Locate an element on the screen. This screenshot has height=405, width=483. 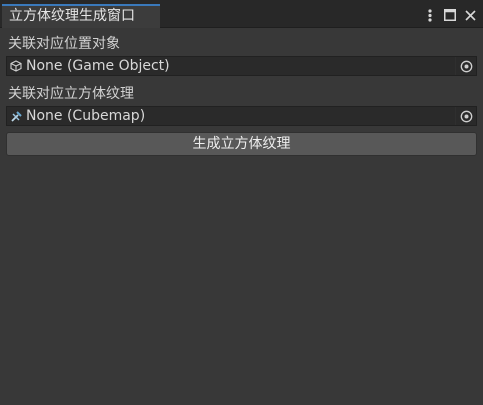
target-object-label: 关联对应位置对象 is located at coordinates (64, 44).